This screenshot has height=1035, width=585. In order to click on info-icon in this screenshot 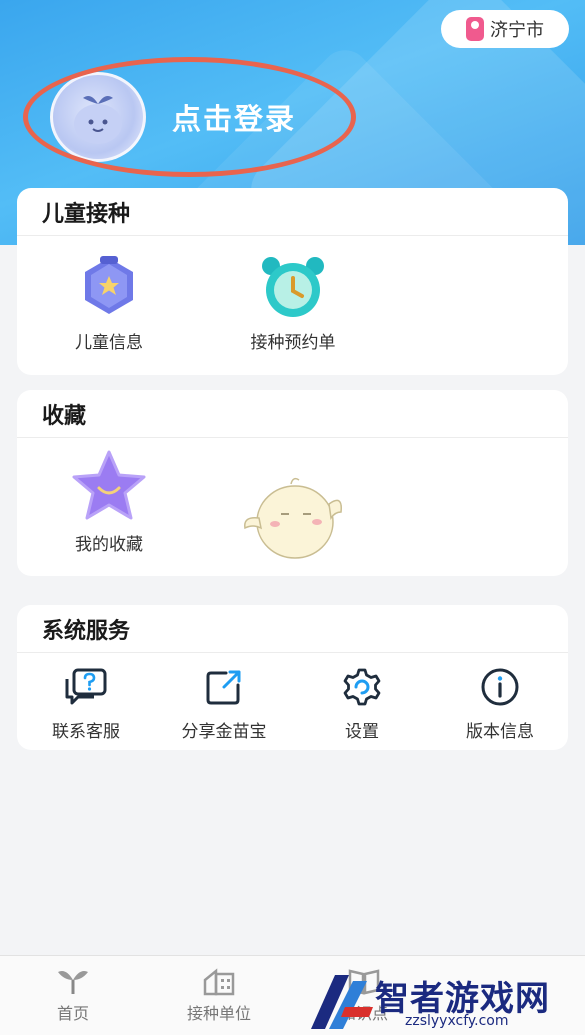, I will do `click(500, 687)`.